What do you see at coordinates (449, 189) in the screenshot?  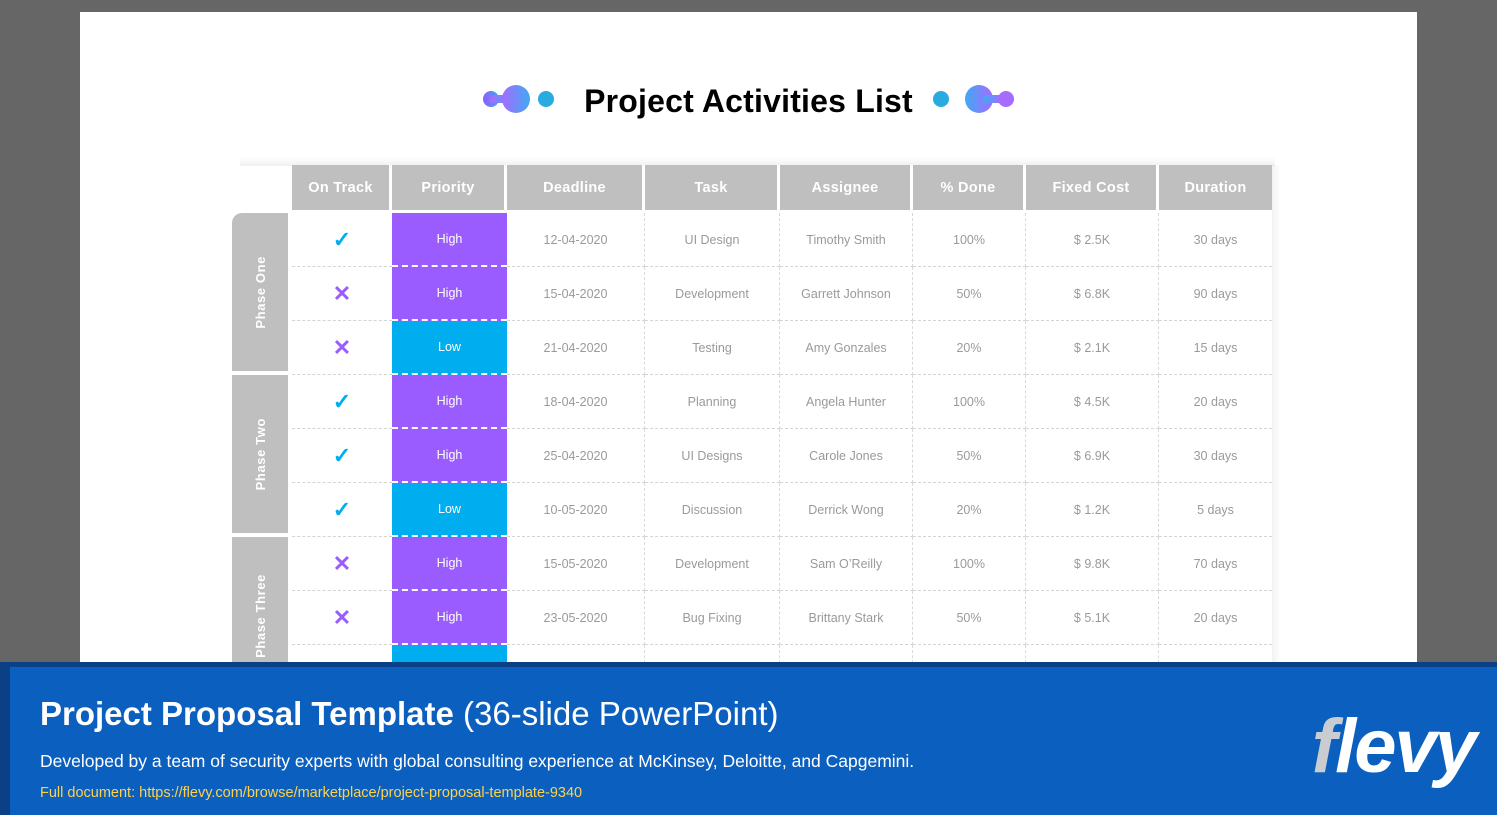 I see `column-header-priority: Priority` at bounding box center [449, 189].